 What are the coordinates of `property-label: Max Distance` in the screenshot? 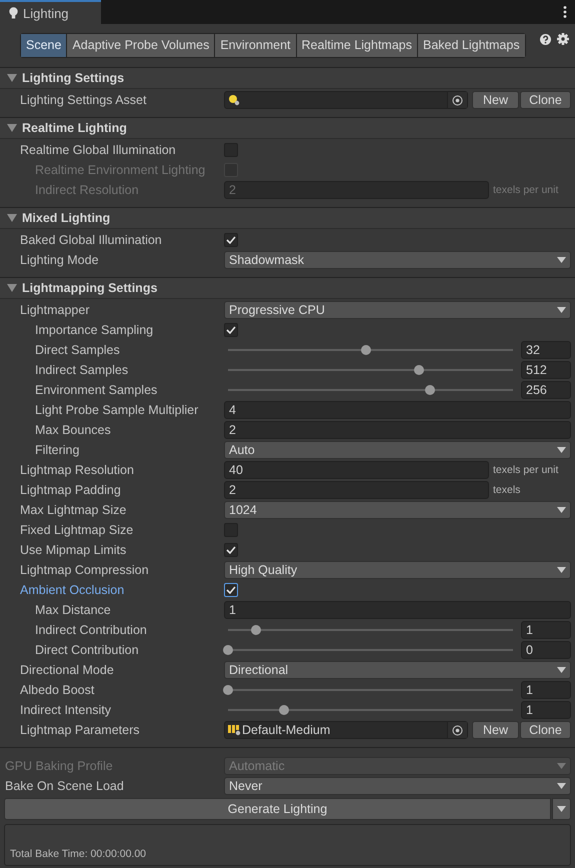 It's located at (73, 610).